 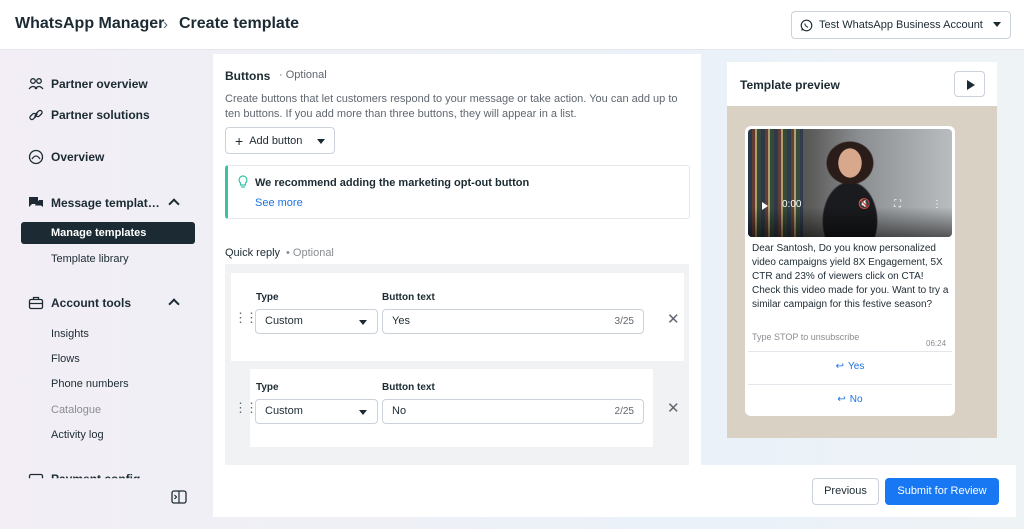 I want to click on fullscreen-icon: ⛶, so click(x=897, y=204).